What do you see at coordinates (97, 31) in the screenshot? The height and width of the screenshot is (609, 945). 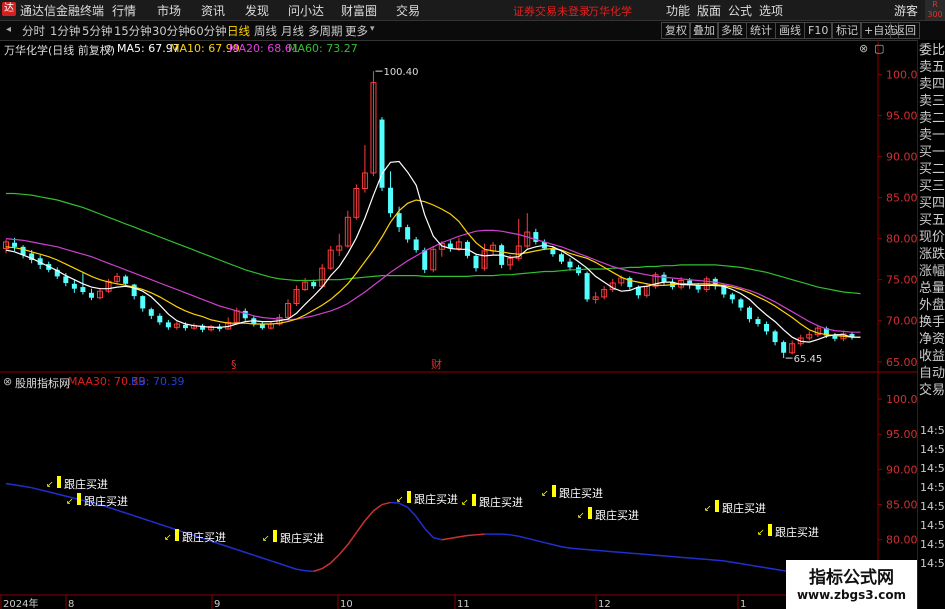 I see `tab-5min: 5分钟` at bounding box center [97, 31].